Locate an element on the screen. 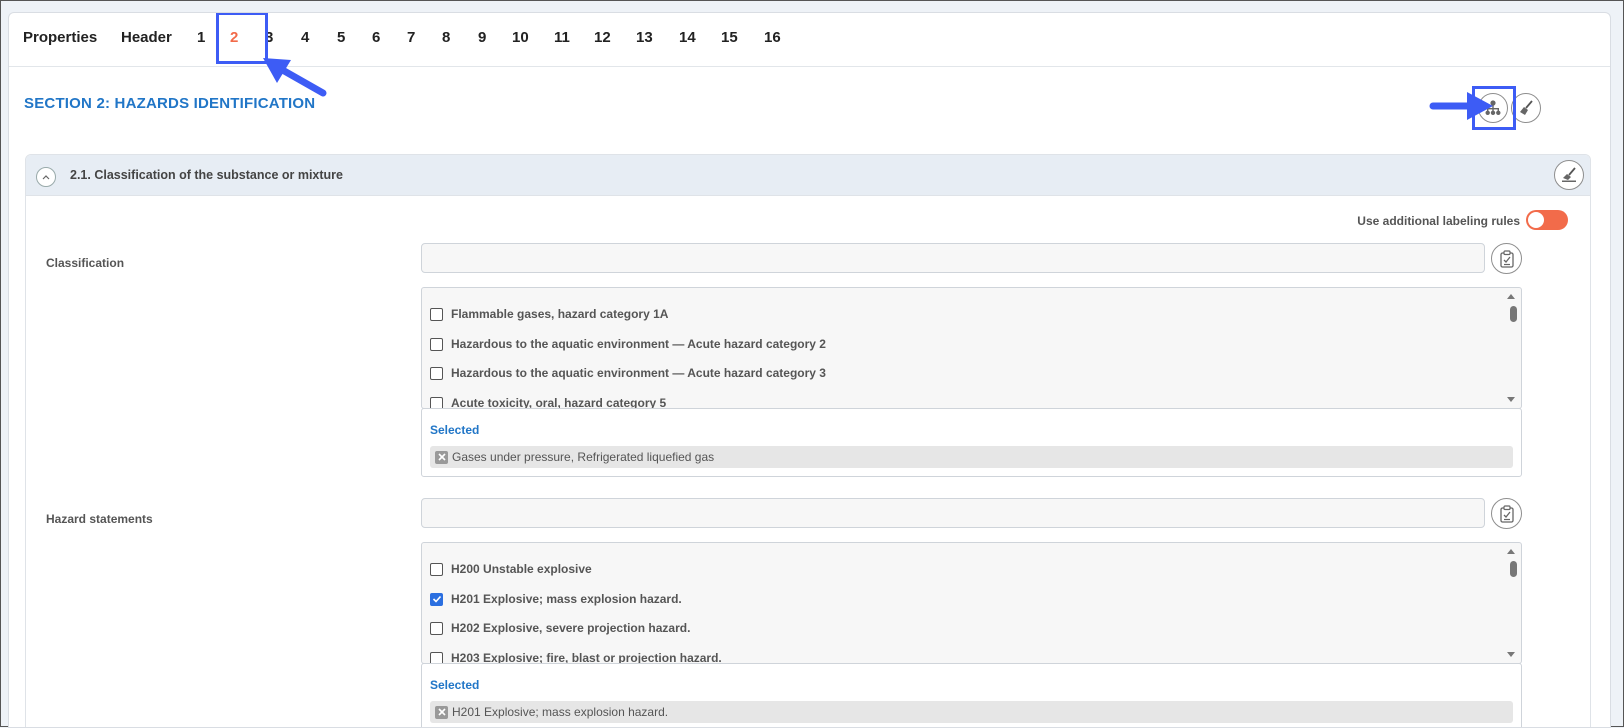 This screenshot has width=1624, height=728. tab-8: 8 is located at coordinates (446, 37).